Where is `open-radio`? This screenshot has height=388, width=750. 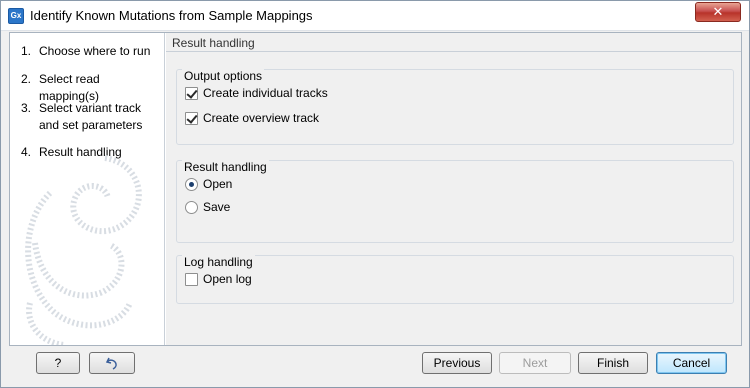
open-radio is located at coordinates (191, 184).